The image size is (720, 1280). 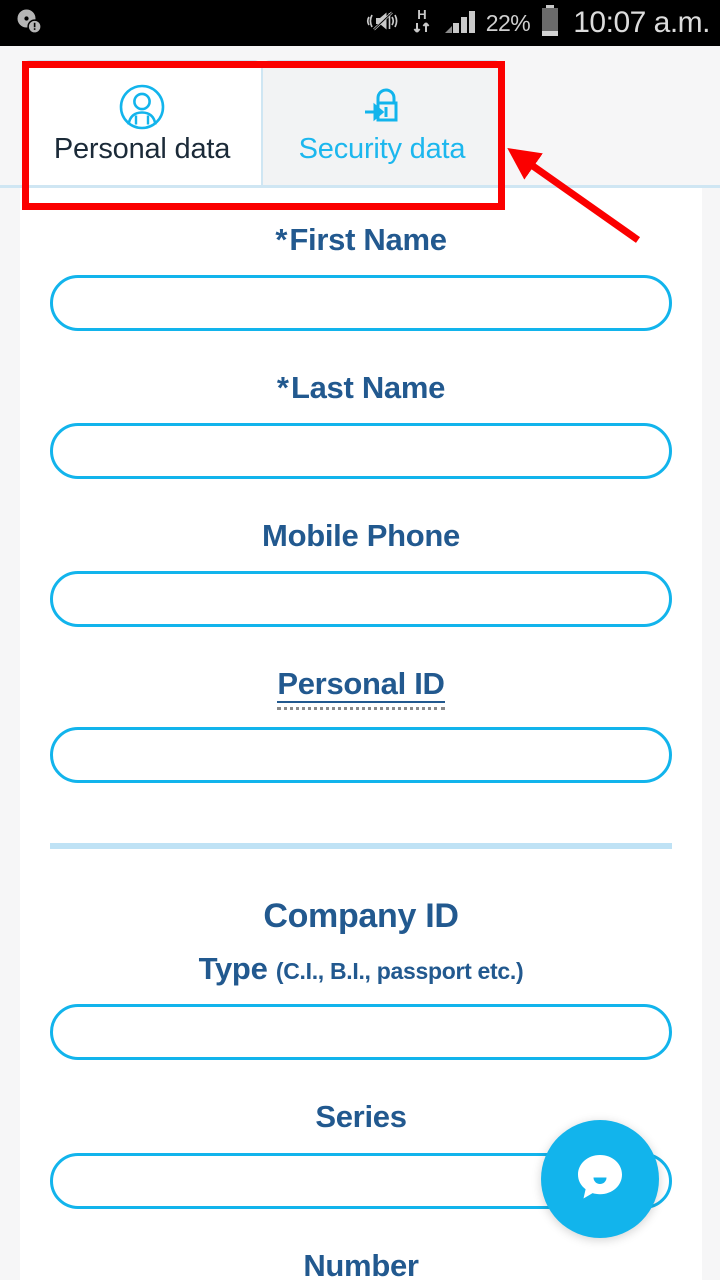 I want to click on tab-personal-data-label: Personal data, so click(x=142, y=149).